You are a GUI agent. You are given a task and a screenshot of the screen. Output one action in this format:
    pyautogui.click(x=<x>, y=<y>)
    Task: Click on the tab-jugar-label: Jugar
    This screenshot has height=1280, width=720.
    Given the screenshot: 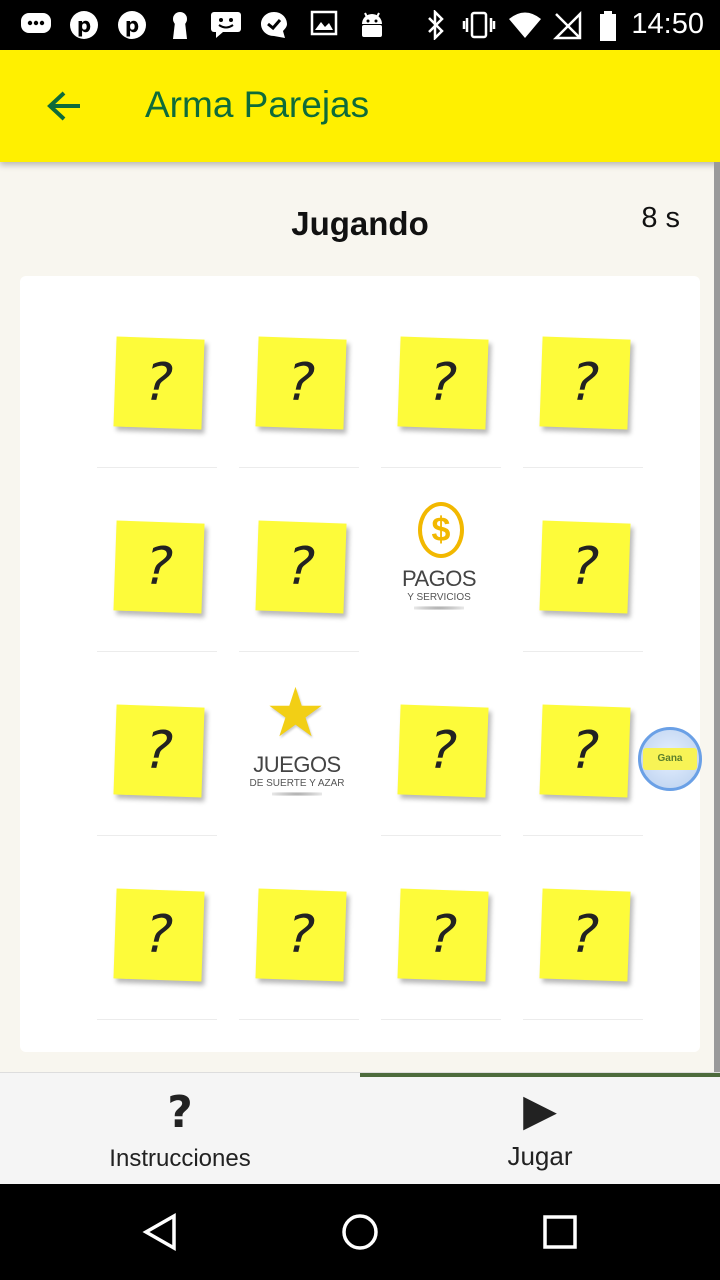 What is the action you would take?
    pyautogui.click(x=540, y=1156)
    